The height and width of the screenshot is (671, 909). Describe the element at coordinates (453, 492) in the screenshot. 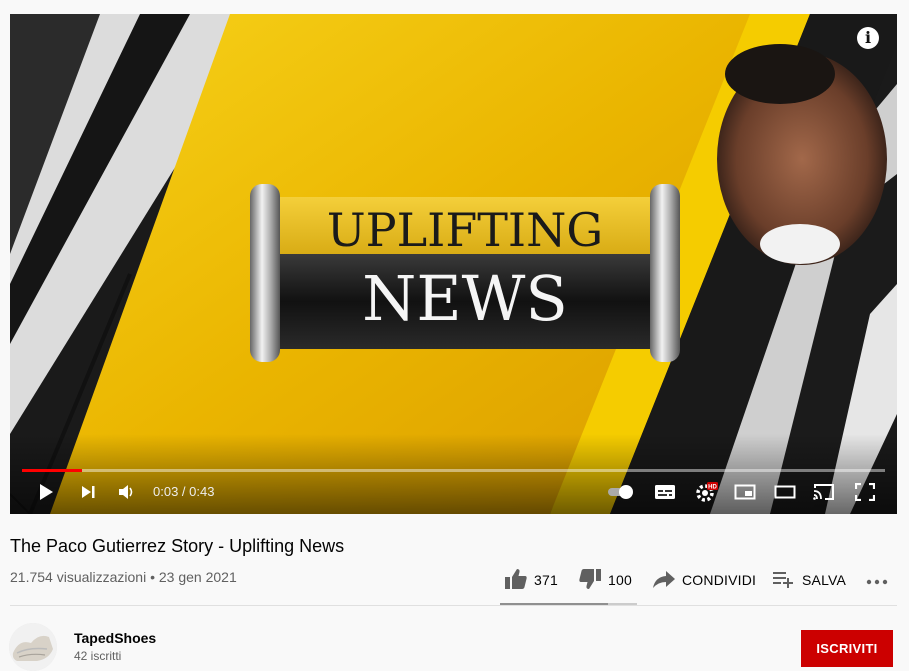

I see `player-controls: 0:03 / 0:43 HD` at that location.